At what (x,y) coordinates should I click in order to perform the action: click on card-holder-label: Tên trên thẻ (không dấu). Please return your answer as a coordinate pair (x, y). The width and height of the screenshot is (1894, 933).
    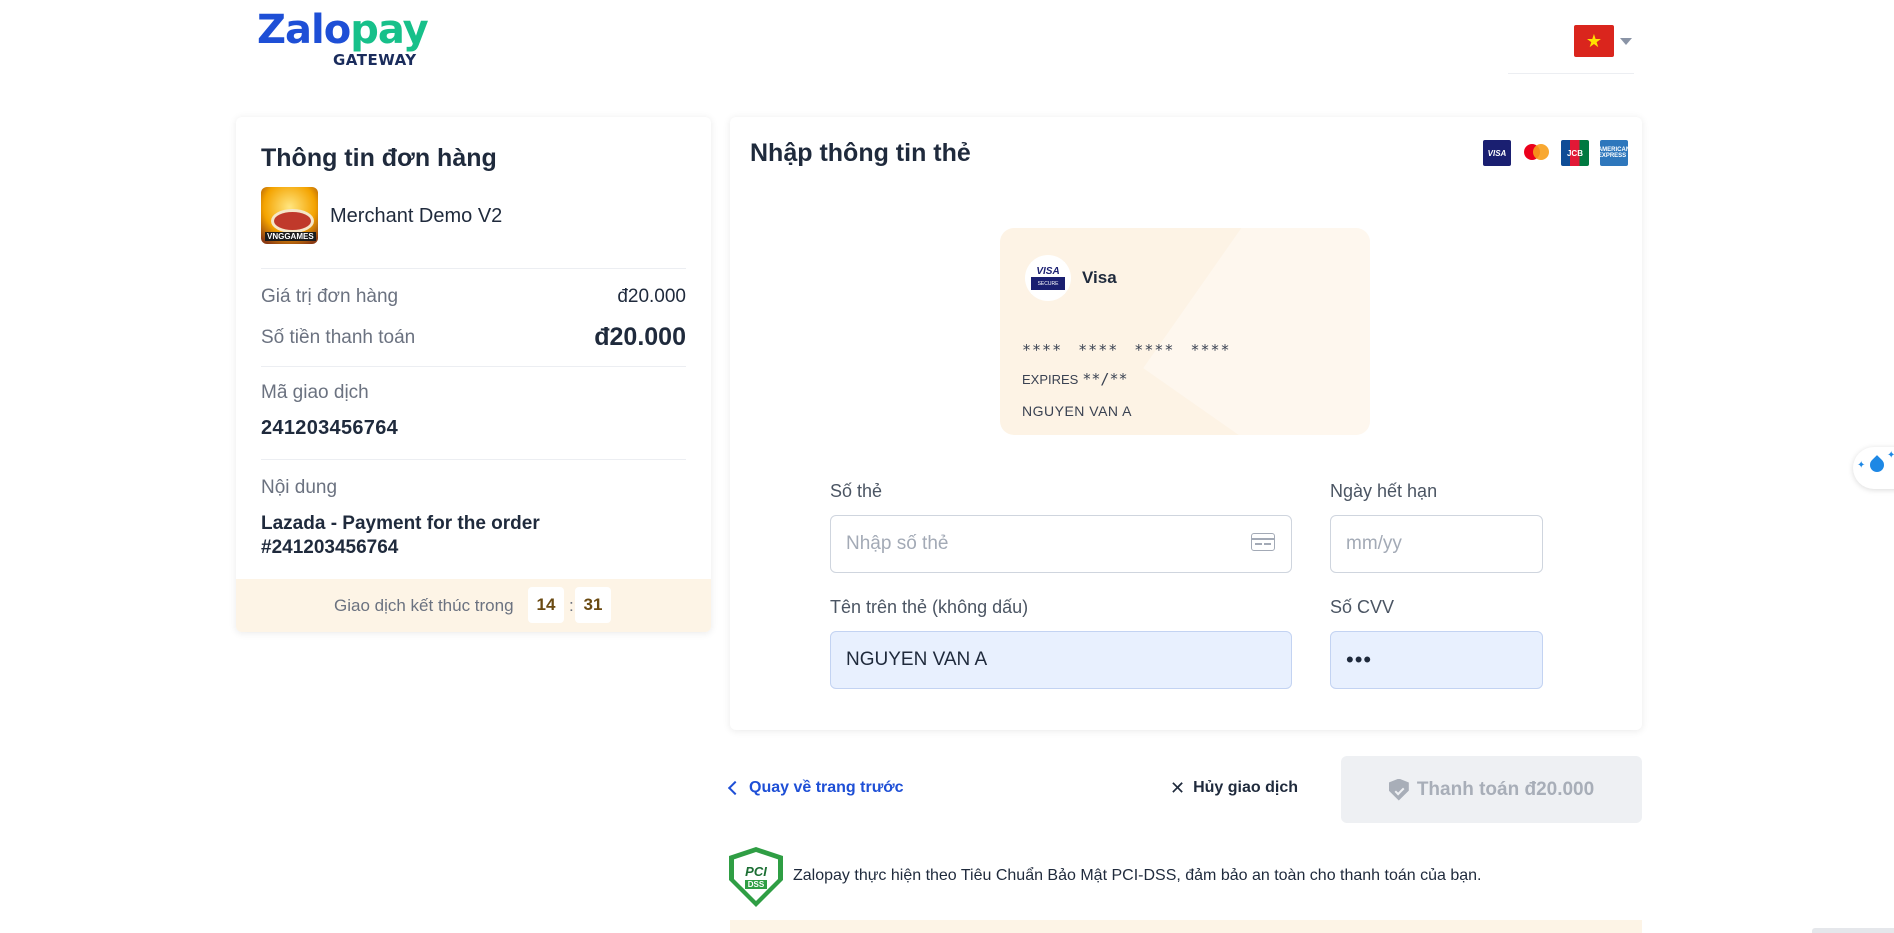
    Looking at the image, I should click on (929, 607).